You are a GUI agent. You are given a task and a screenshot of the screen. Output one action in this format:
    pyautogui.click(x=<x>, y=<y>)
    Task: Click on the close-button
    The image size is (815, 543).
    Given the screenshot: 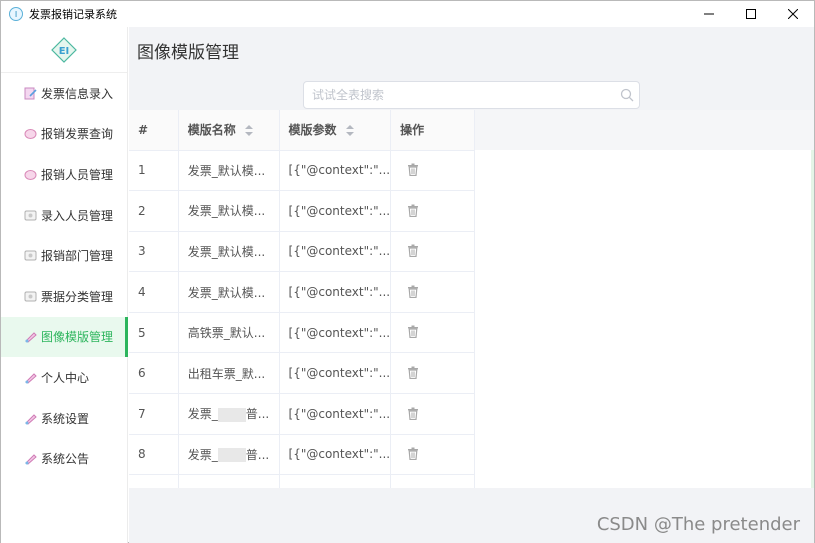 What is the action you would take?
    pyautogui.click(x=793, y=14)
    